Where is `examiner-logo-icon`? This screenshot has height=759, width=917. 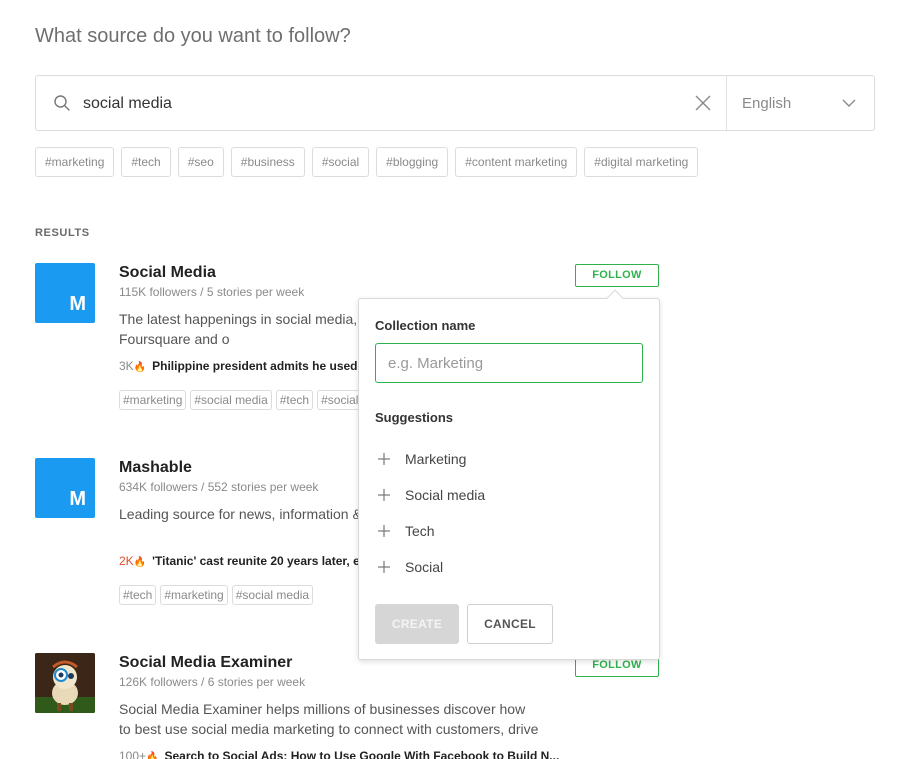 examiner-logo-icon is located at coordinates (65, 683).